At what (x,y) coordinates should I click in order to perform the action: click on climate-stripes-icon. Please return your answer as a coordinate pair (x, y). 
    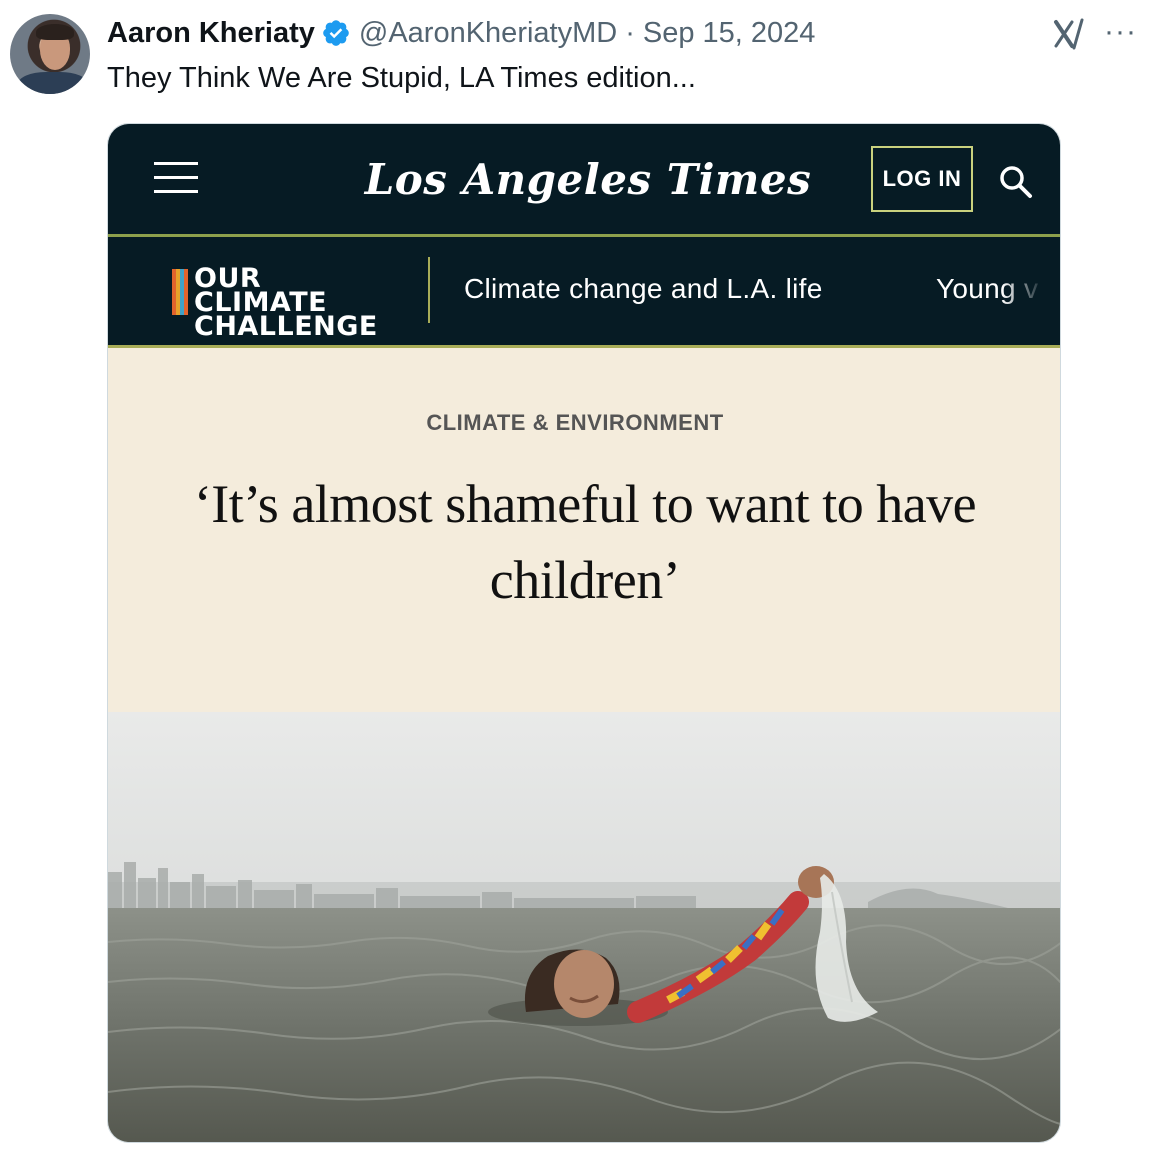
    Looking at the image, I should click on (180, 292).